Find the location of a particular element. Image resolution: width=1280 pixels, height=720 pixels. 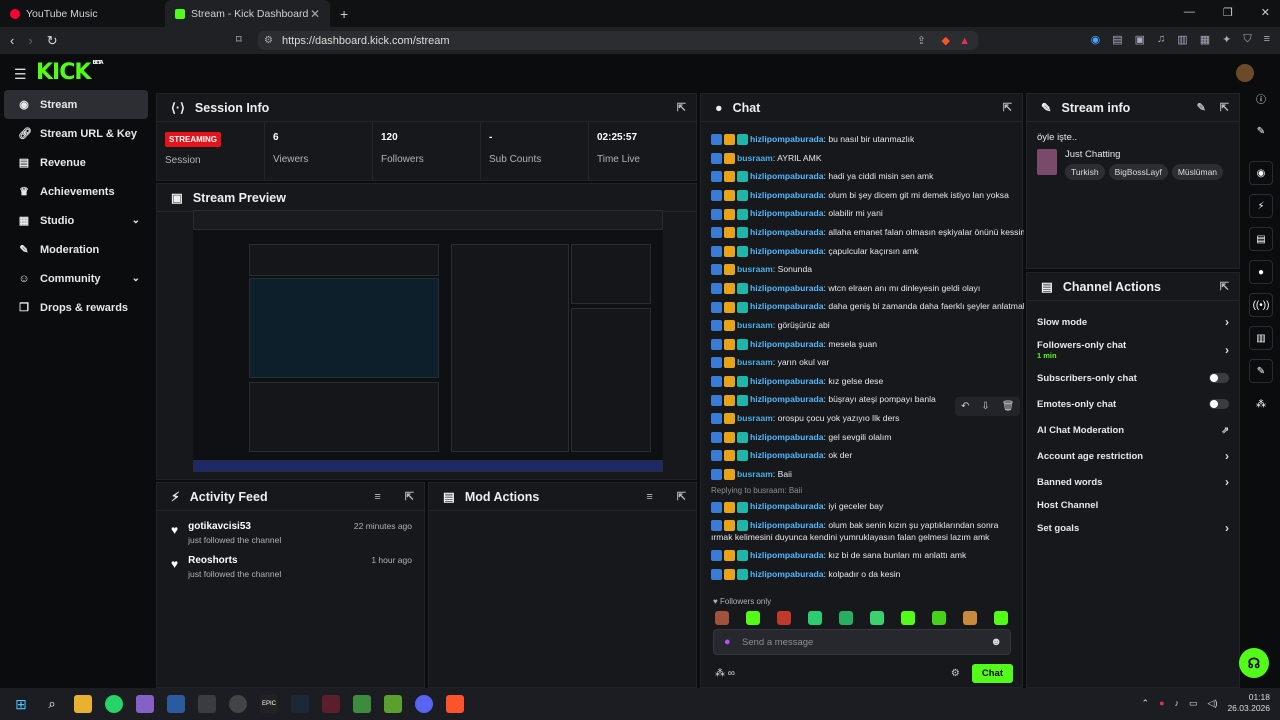

epic-games-icon: EPIC is located at coordinates (269, 704).